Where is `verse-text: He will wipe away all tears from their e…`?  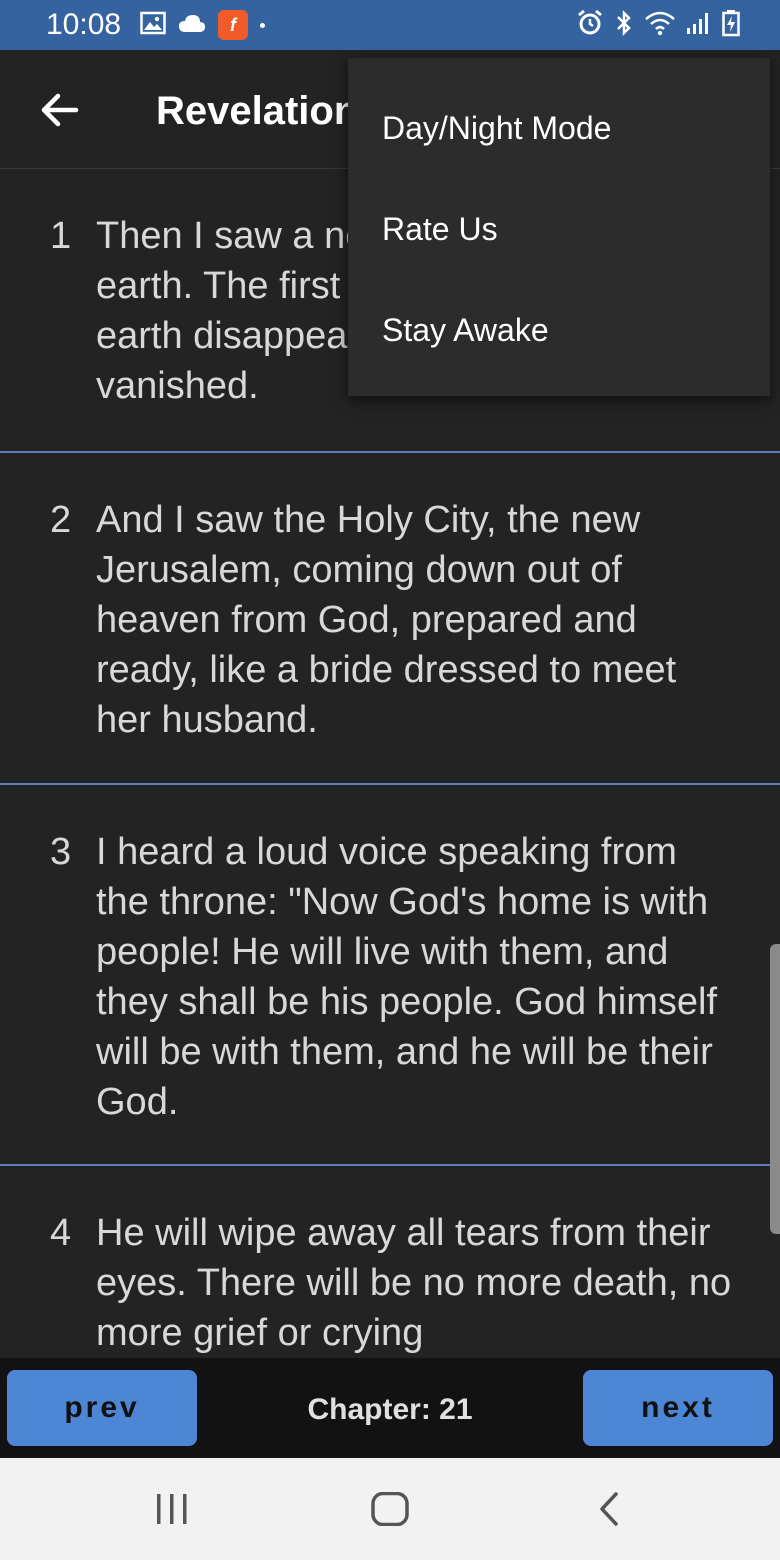
verse-text: He will wipe away all tears from their e… is located at coordinates (414, 1283).